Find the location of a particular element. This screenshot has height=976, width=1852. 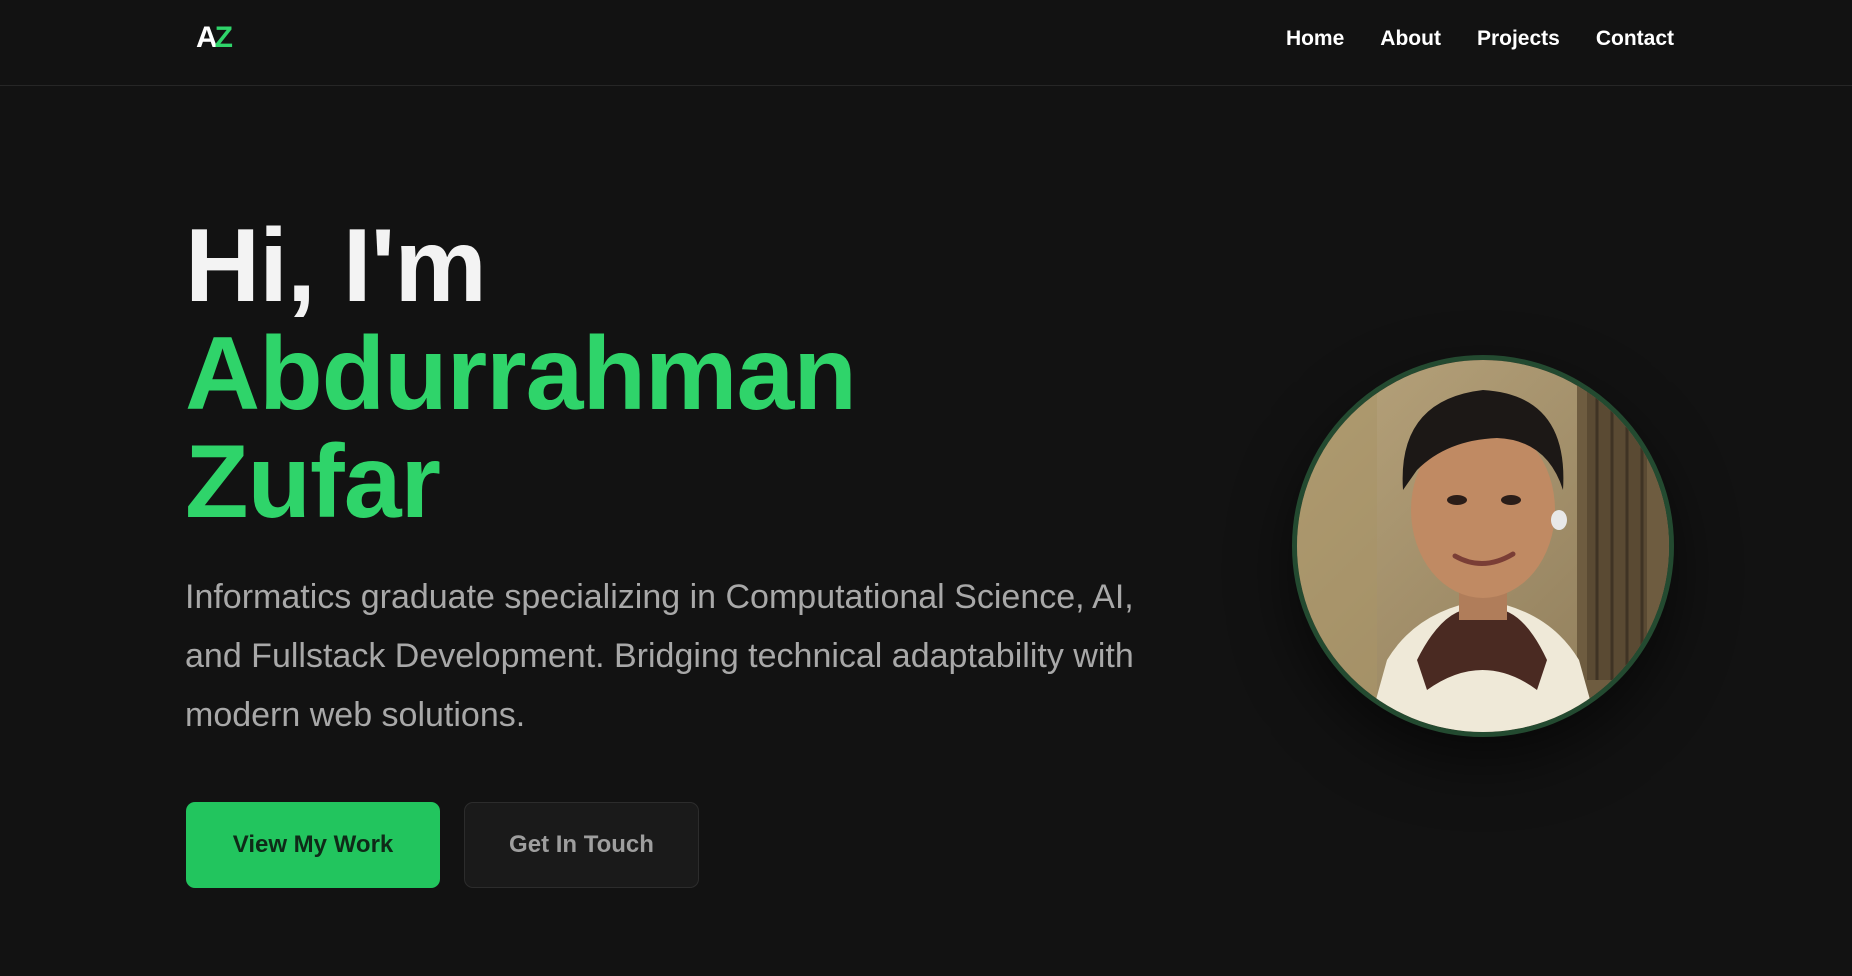

hero-greeting: Hi, I'm is located at coordinates (336, 266).